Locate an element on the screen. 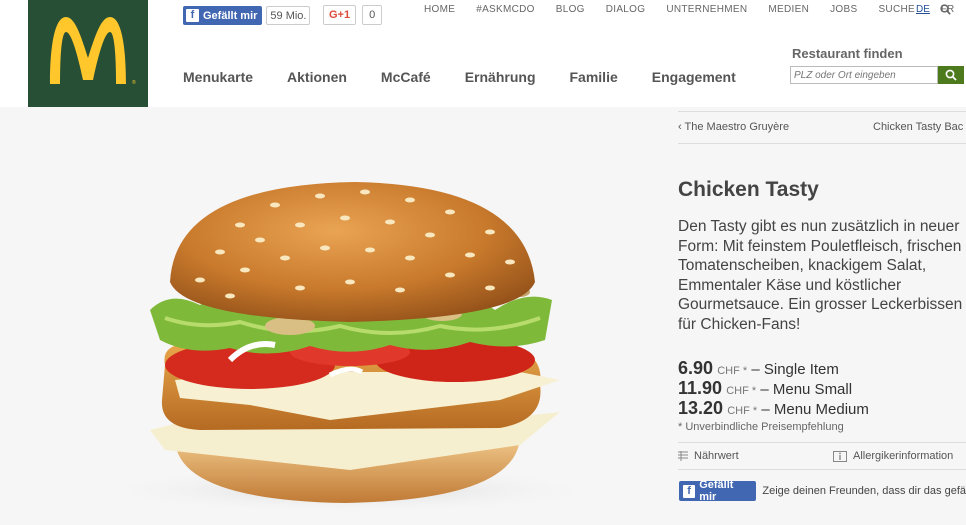 Image resolution: width=966 pixels, height=525 pixels. language-de: DE is located at coordinates (923, 9).